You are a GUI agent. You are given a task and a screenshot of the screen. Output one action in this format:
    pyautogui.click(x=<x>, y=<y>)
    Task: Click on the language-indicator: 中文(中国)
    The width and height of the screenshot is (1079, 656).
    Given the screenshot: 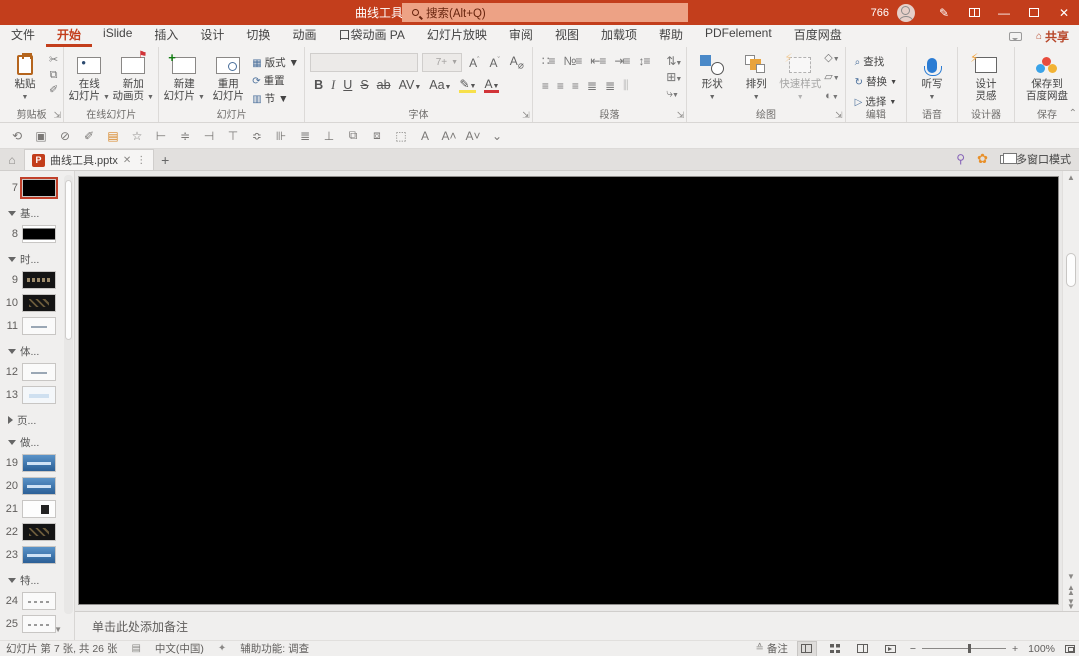 What is the action you would take?
    pyautogui.click(x=179, y=648)
    